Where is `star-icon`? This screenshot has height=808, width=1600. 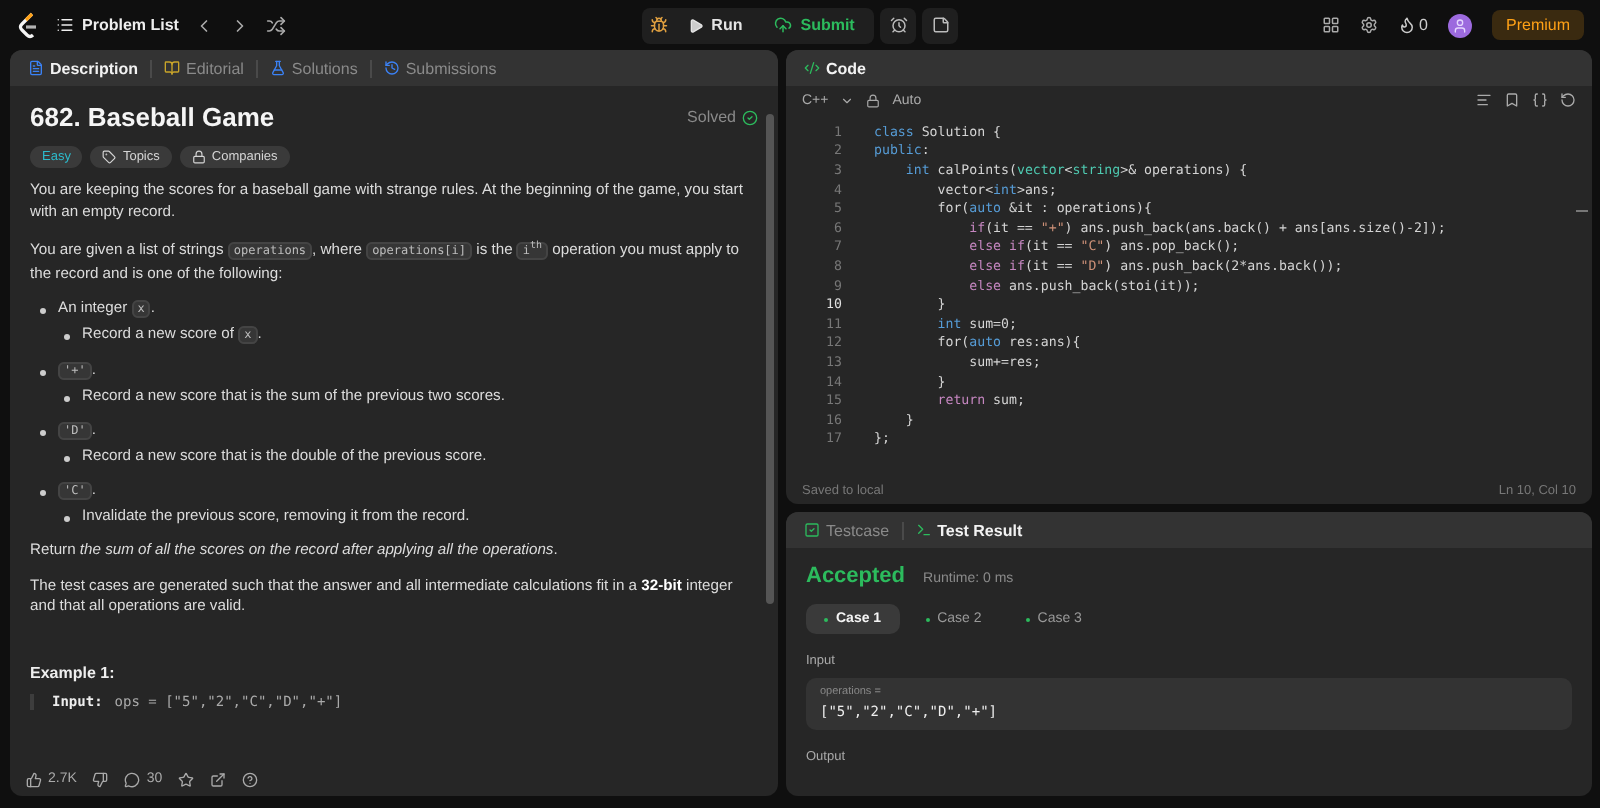
star-icon is located at coordinates (186, 779).